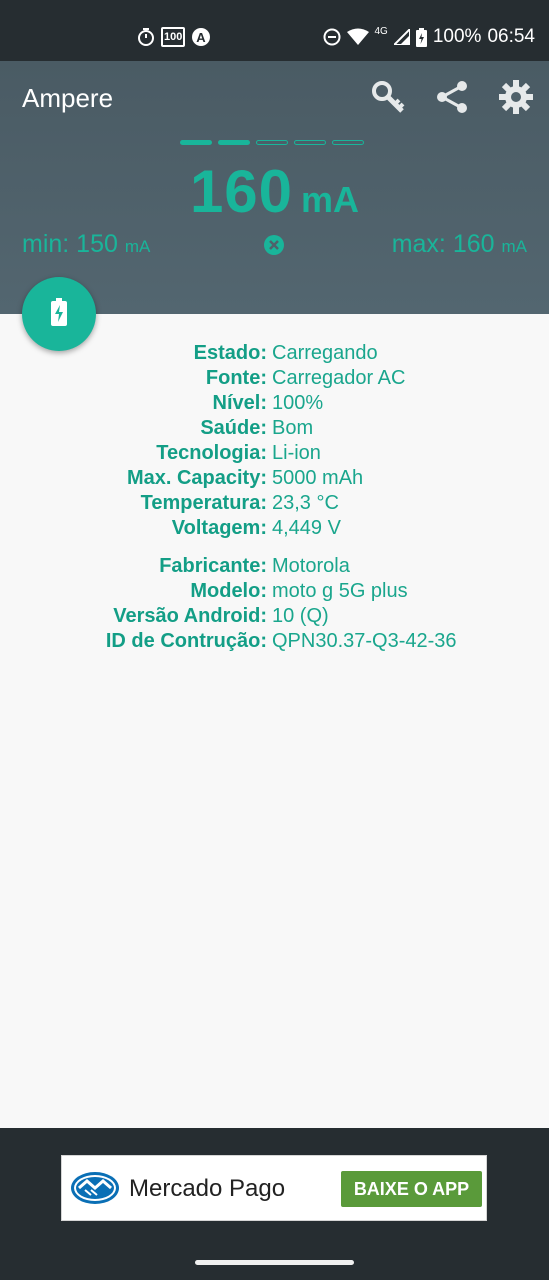 The image size is (549, 1280). I want to click on share-icon, so click(452, 99).